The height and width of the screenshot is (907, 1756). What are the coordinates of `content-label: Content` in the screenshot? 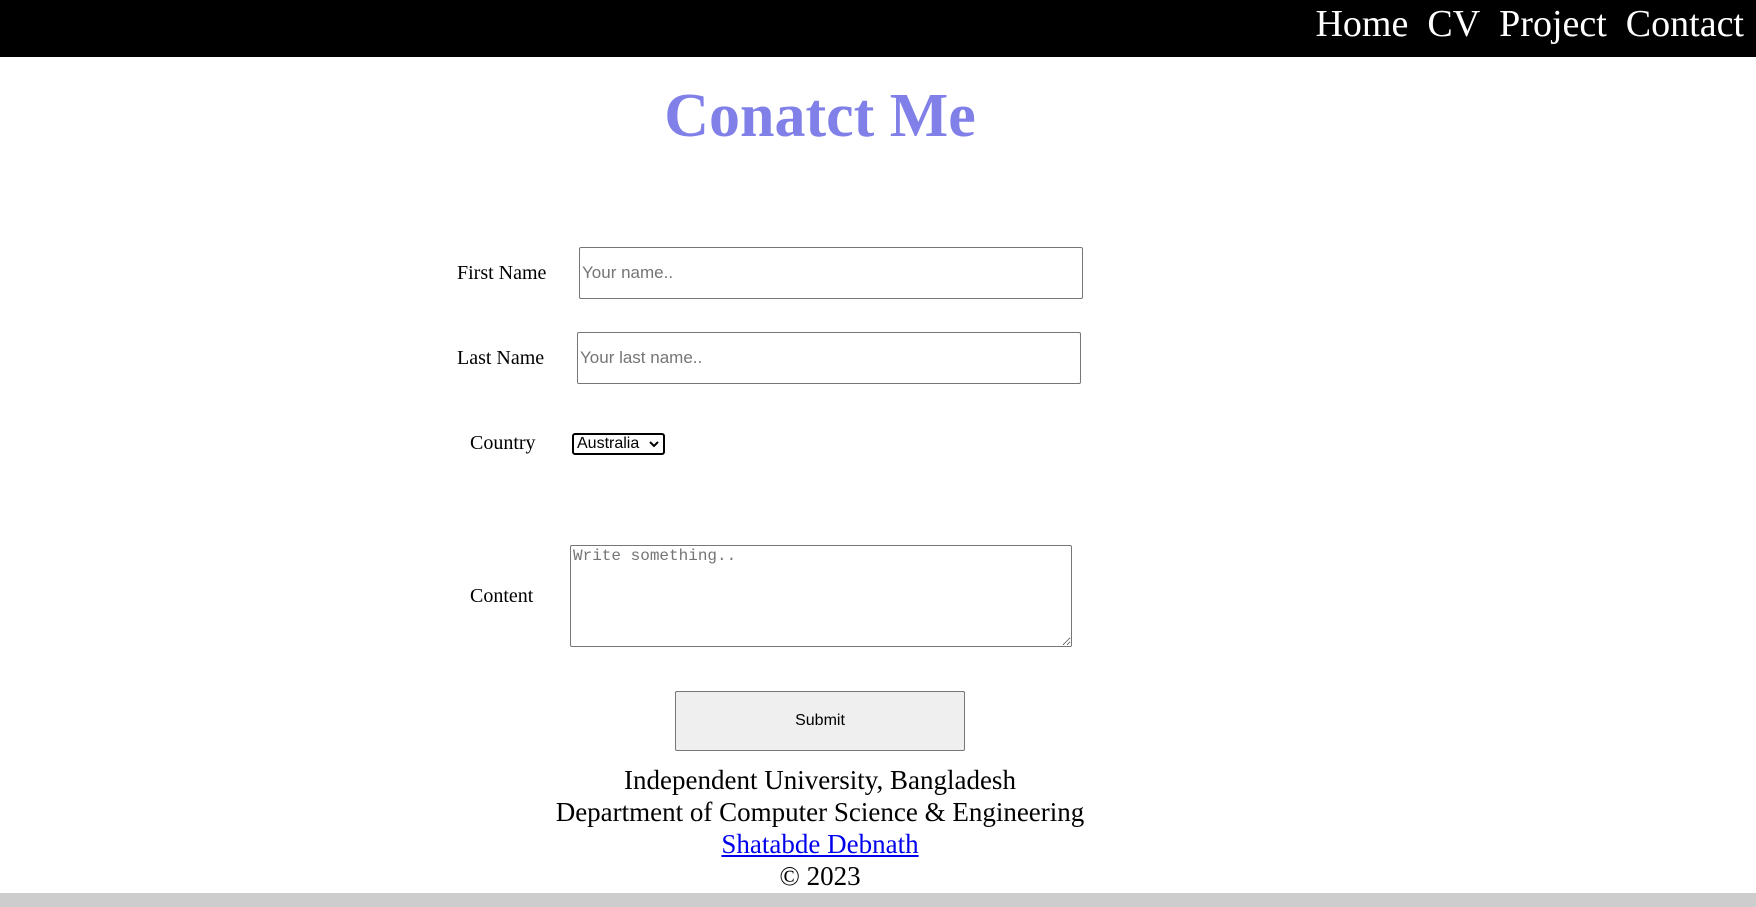 It's located at (502, 596).